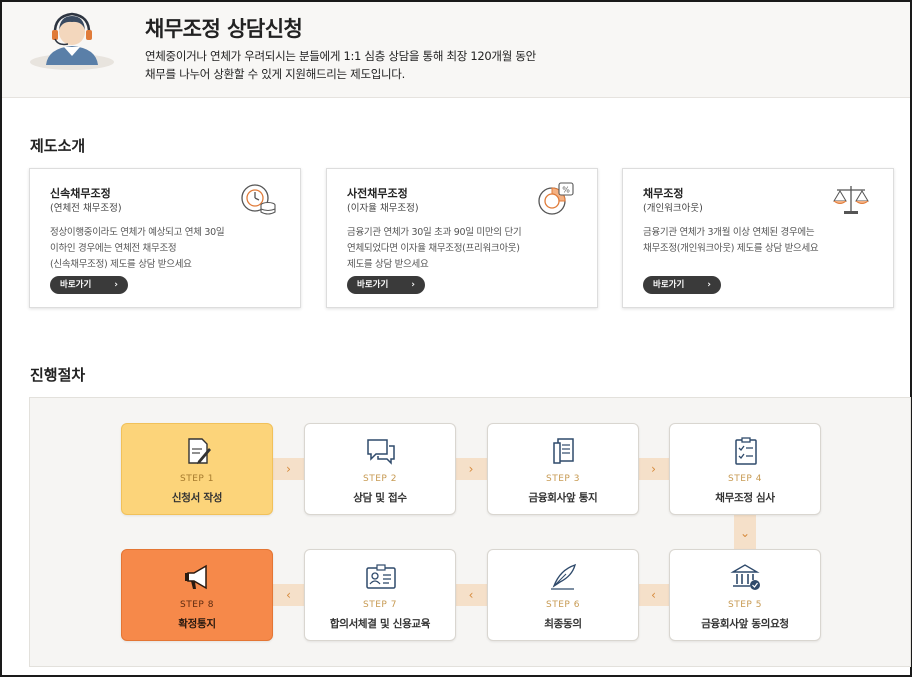 The height and width of the screenshot is (677, 912). Describe the element at coordinates (86, 208) in the screenshot. I see `card-subtitle: (연체전 채무조정)` at that location.